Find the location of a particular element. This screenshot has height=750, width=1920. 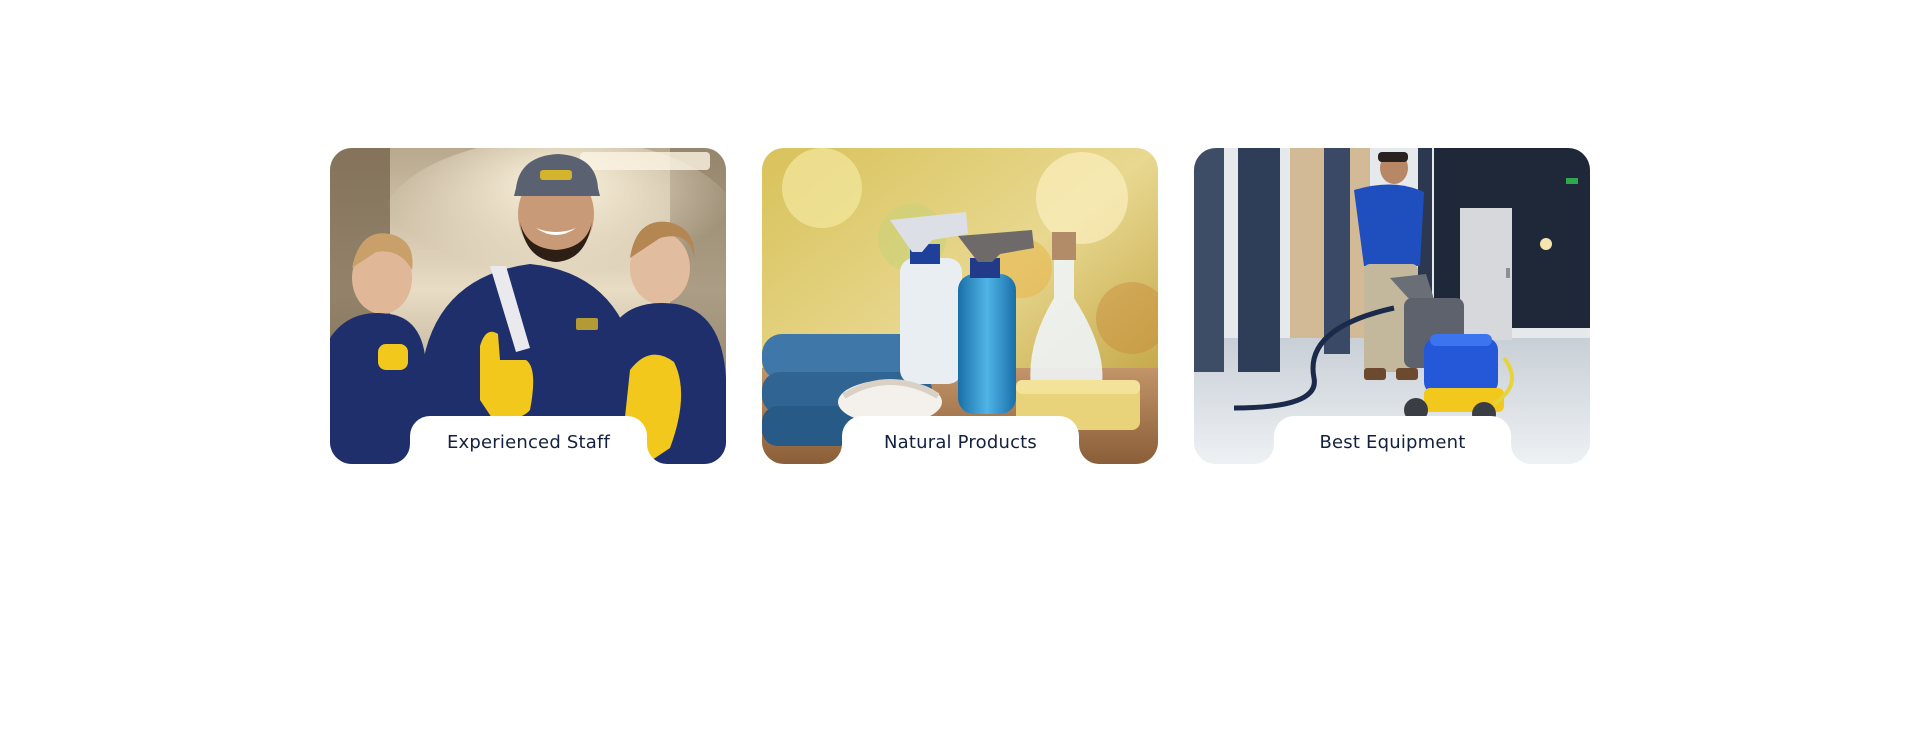

feature-card-experienced-staff: Experienced Staff is located at coordinates (528, 306).